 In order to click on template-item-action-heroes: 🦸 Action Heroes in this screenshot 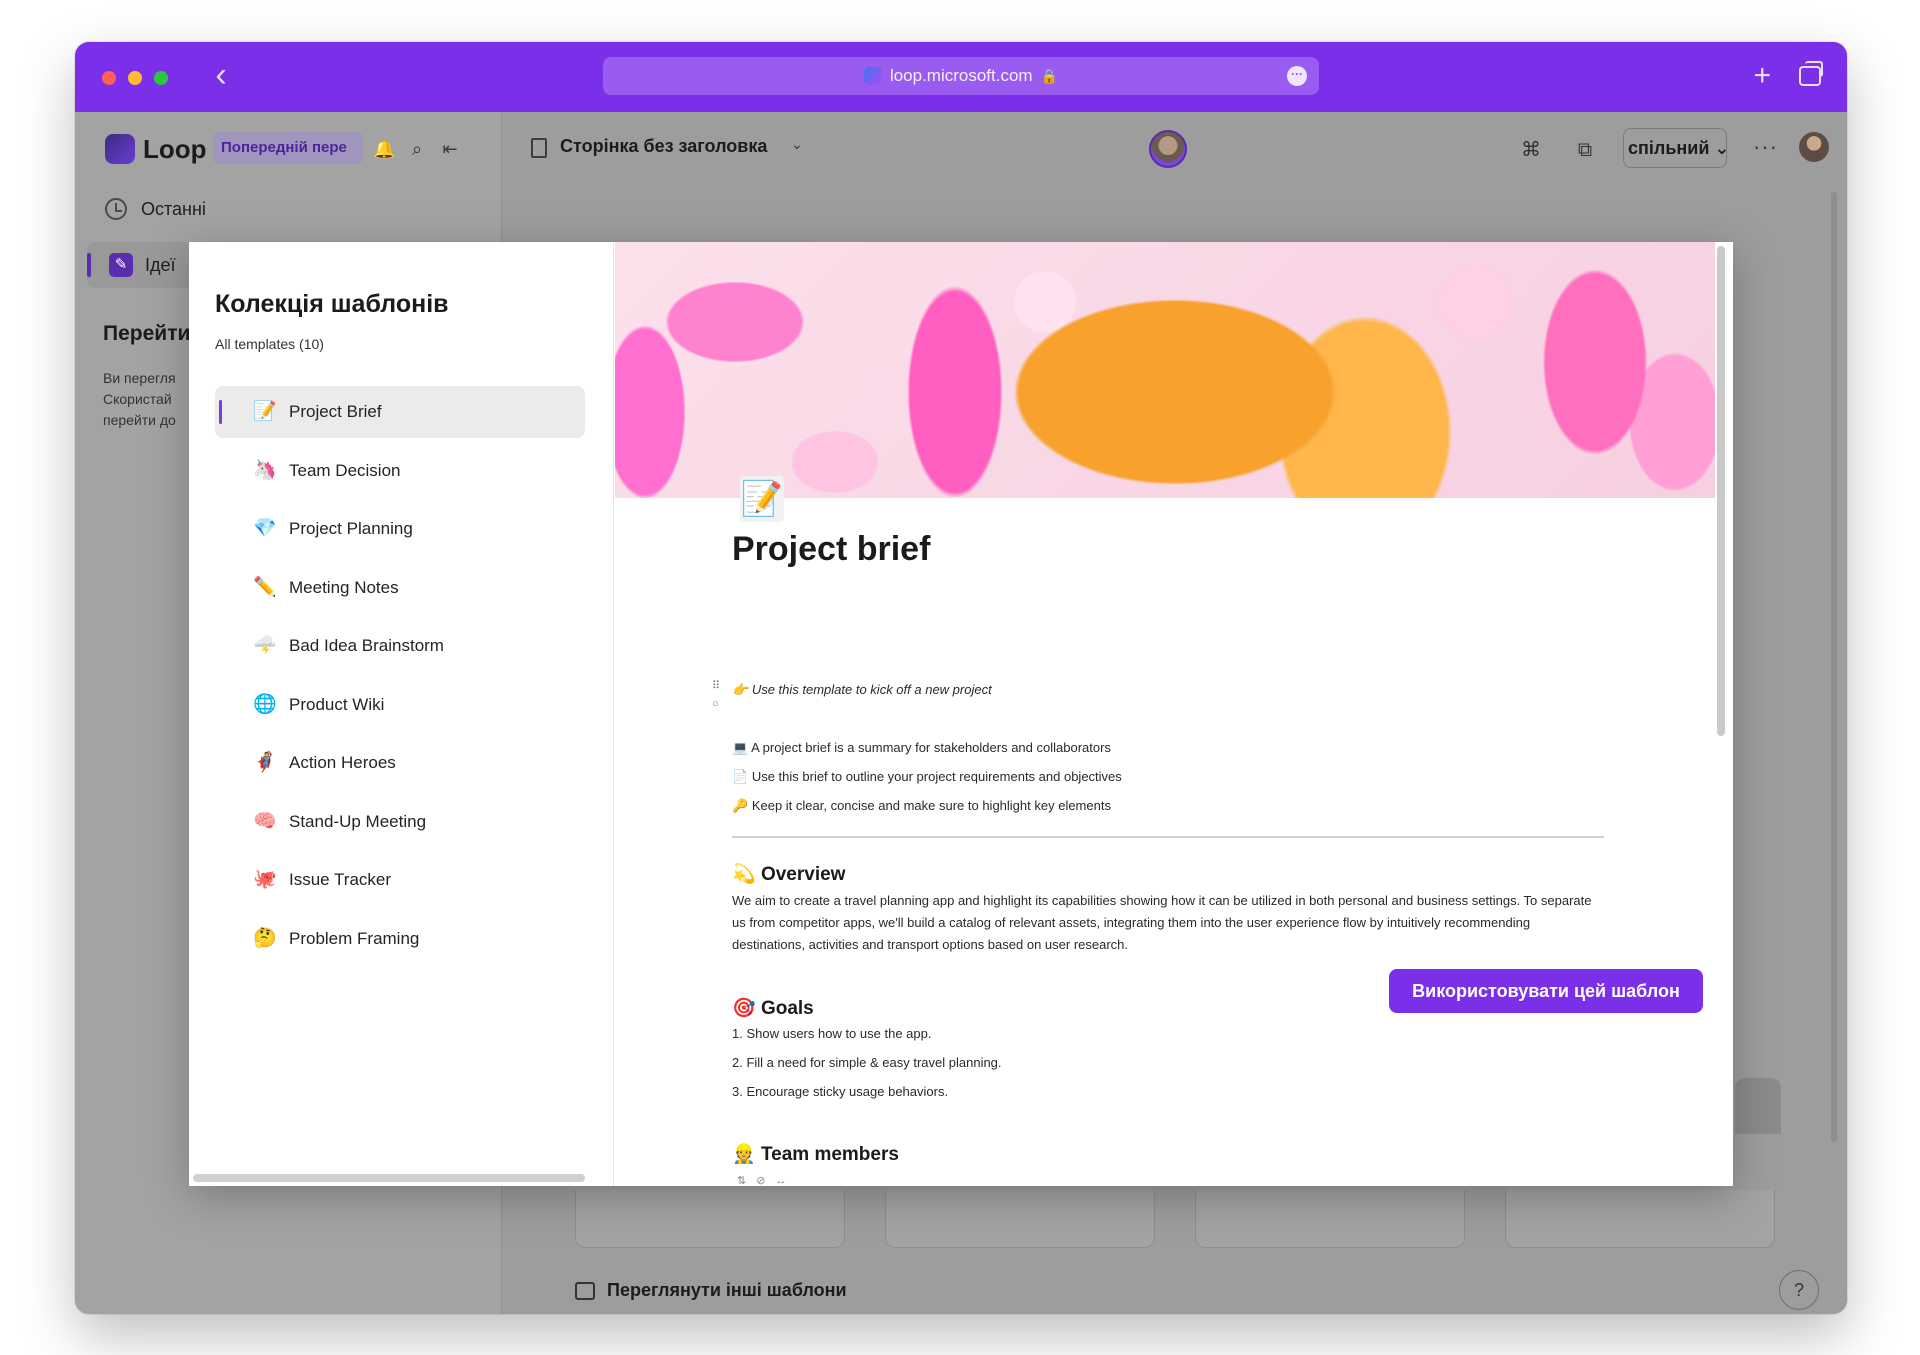, I will do `click(400, 763)`.